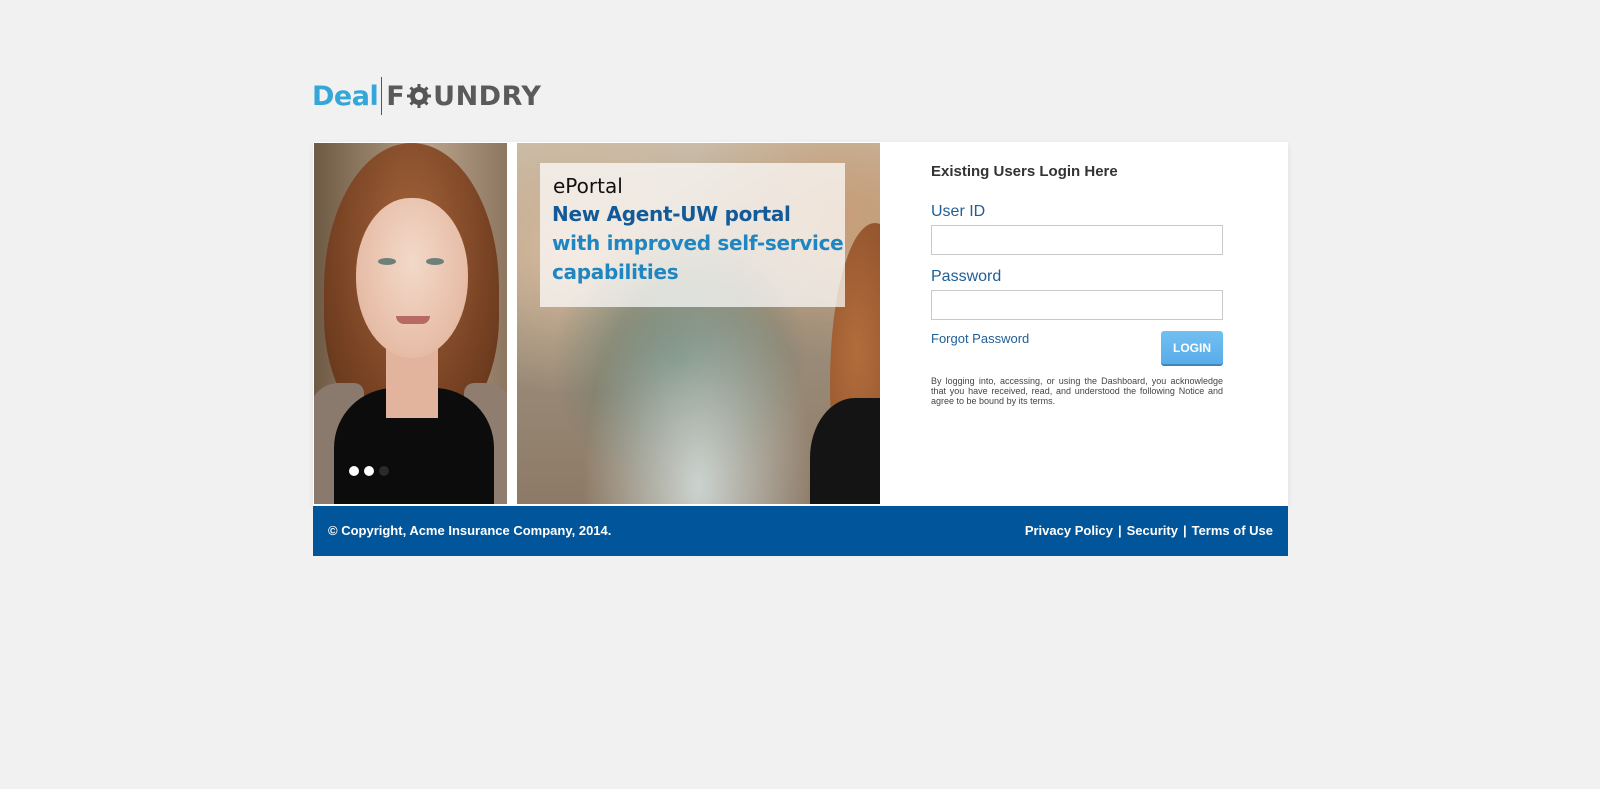 Image resolution: width=1600 pixels, height=789 pixels. What do you see at coordinates (1192, 347) in the screenshot?
I see `login-button: LOGIN` at bounding box center [1192, 347].